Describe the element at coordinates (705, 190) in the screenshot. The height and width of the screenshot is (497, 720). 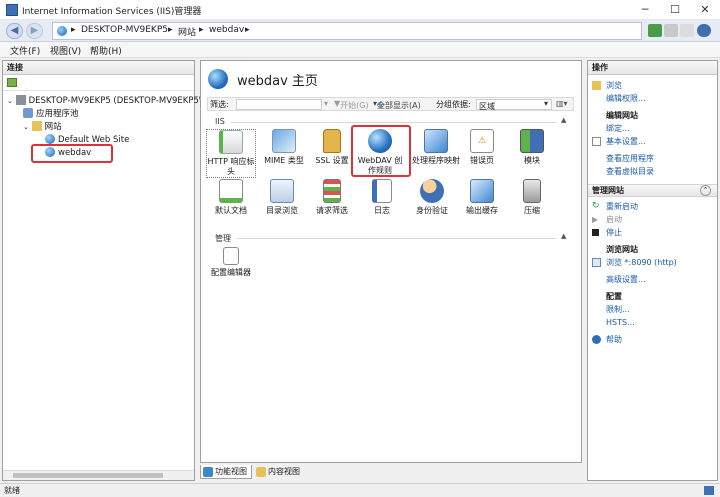
I see `collapse-section-icon: ⌃` at that location.